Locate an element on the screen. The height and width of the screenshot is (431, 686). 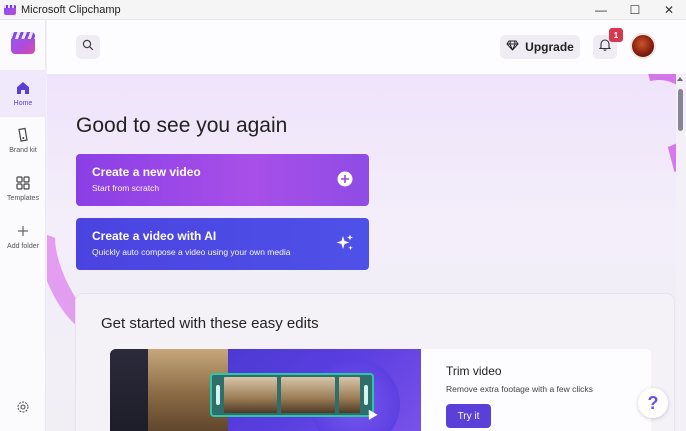
sidebar-item-home: Home is located at coordinates (23, 93).